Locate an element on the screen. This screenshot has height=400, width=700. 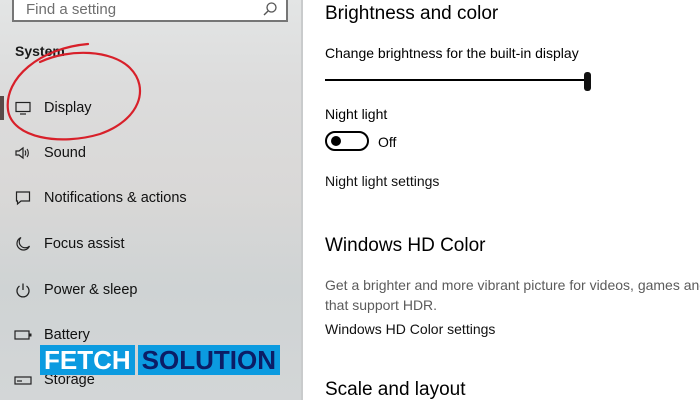
sidebar-item-focus-assist: Focus assist is located at coordinates (150, 244).